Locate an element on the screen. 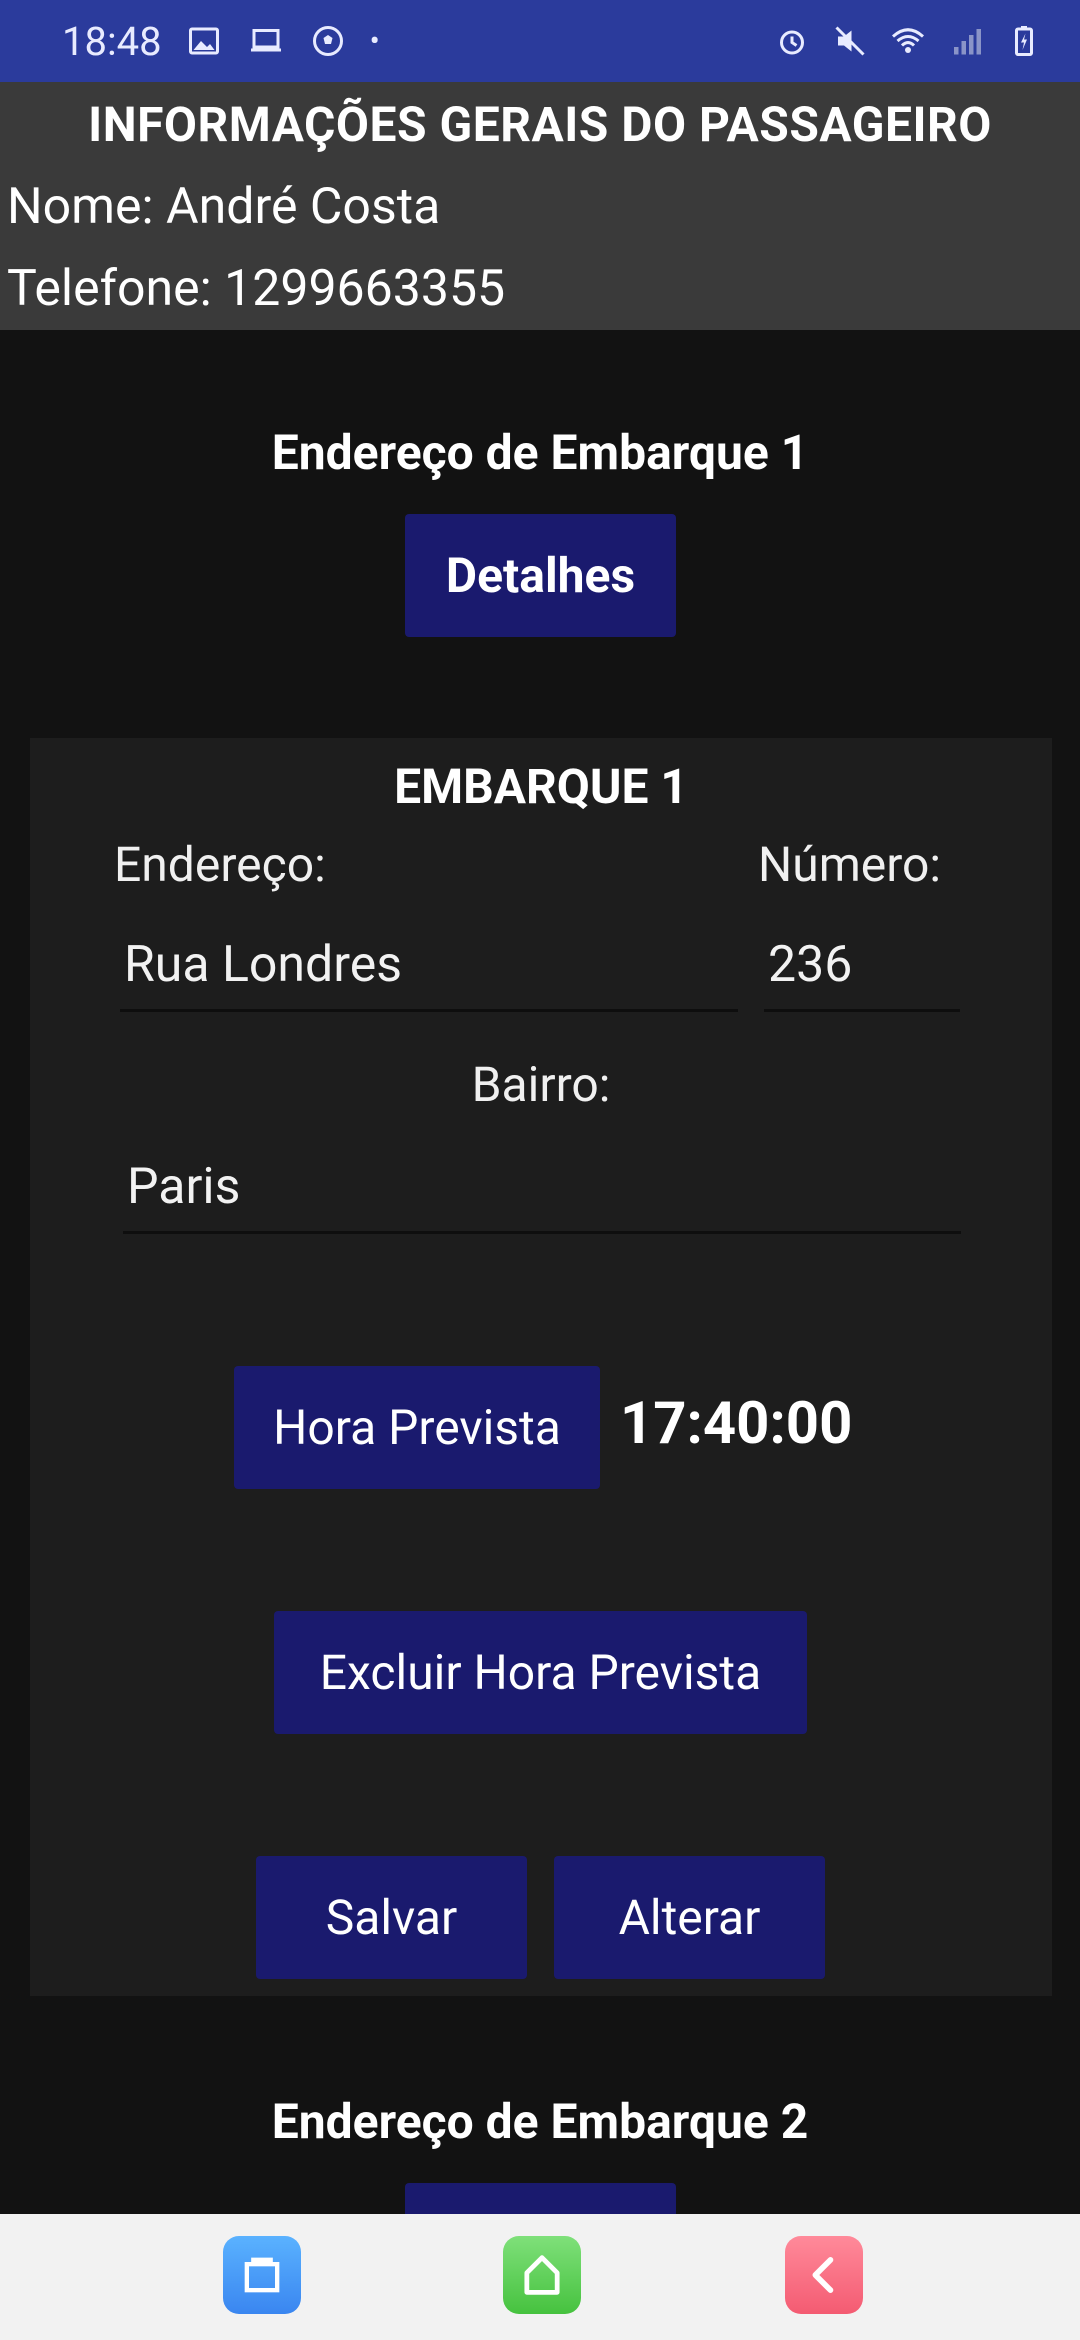  address-input: Rua Londres is located at coordinates (429, 973).